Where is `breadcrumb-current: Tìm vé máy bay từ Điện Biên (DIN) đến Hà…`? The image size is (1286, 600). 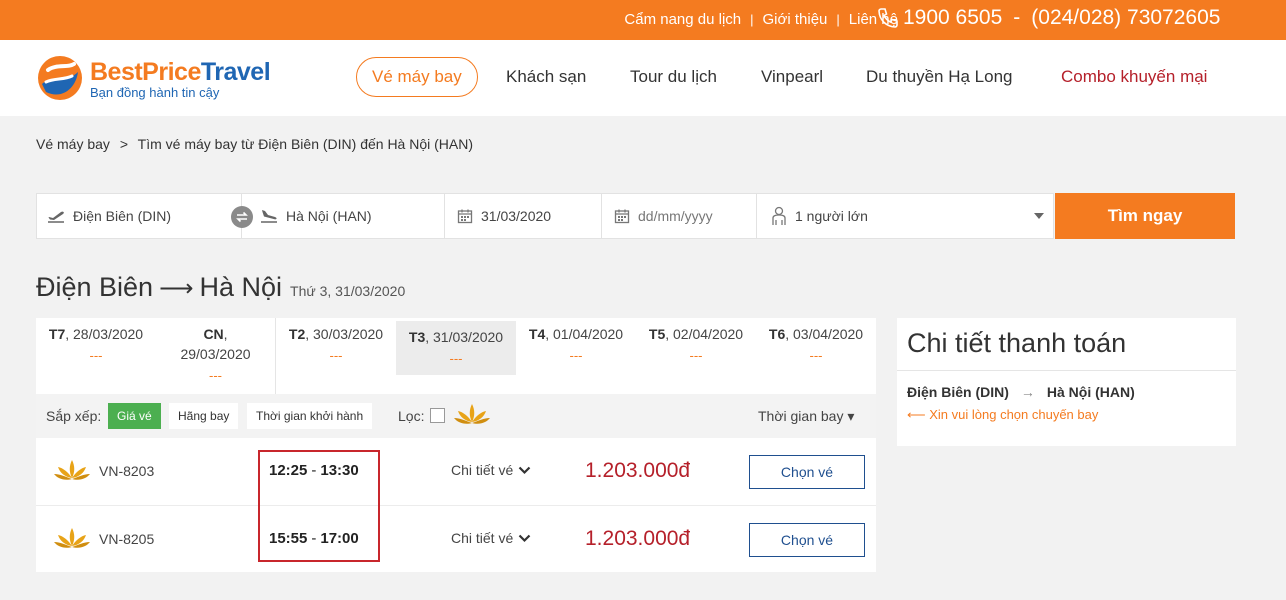
breadcrumb-current: Tìm vé máy bay từ Điện Biên (DIN) đến Hà… is located at coordinates (305, 144).